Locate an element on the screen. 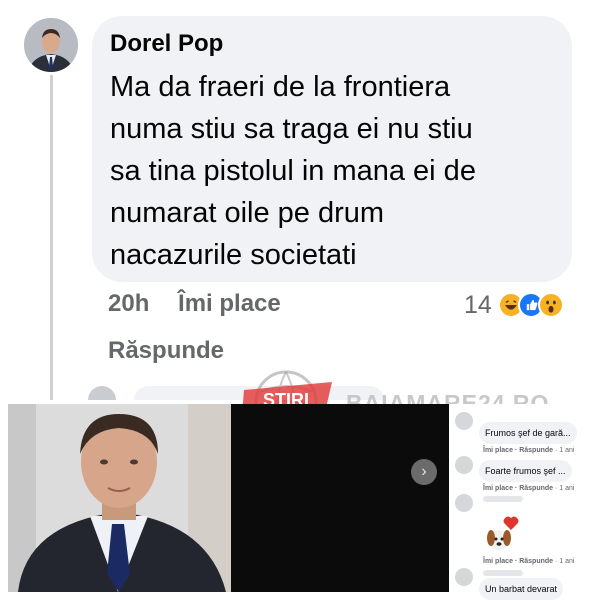  next-comment-avatar is located at coordinates (102, 393).